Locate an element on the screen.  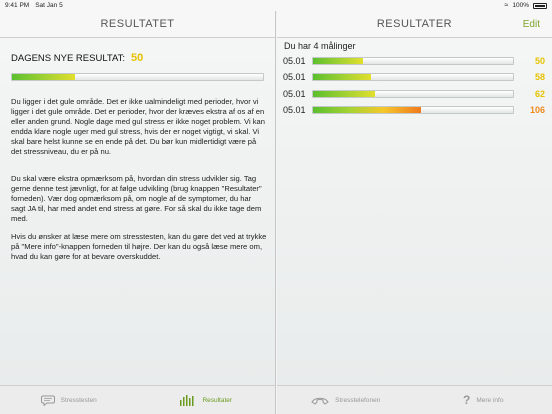
todays-result: DAGENS NYE RESULTAT: 50 is located at coordinates (77, 58).